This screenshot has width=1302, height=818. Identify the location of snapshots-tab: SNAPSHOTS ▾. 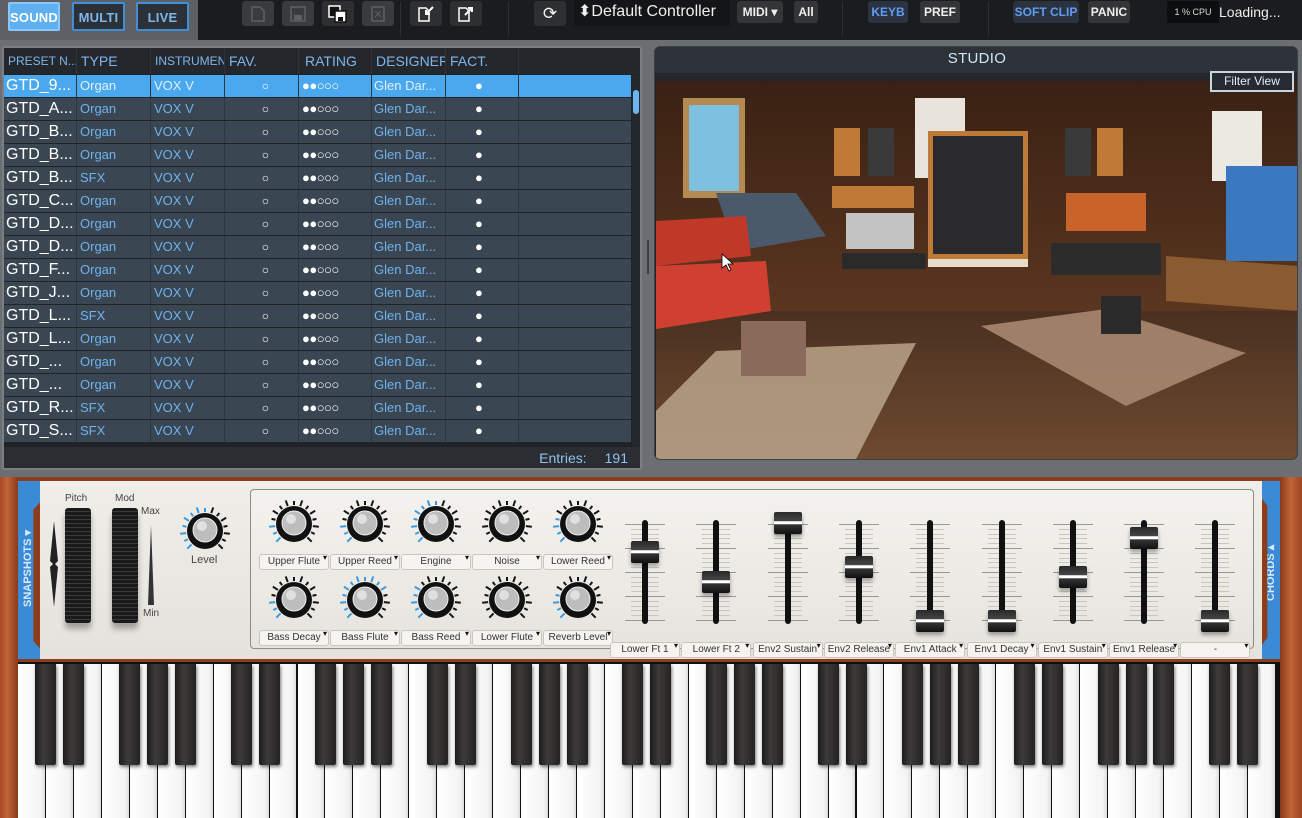
(29, 570).